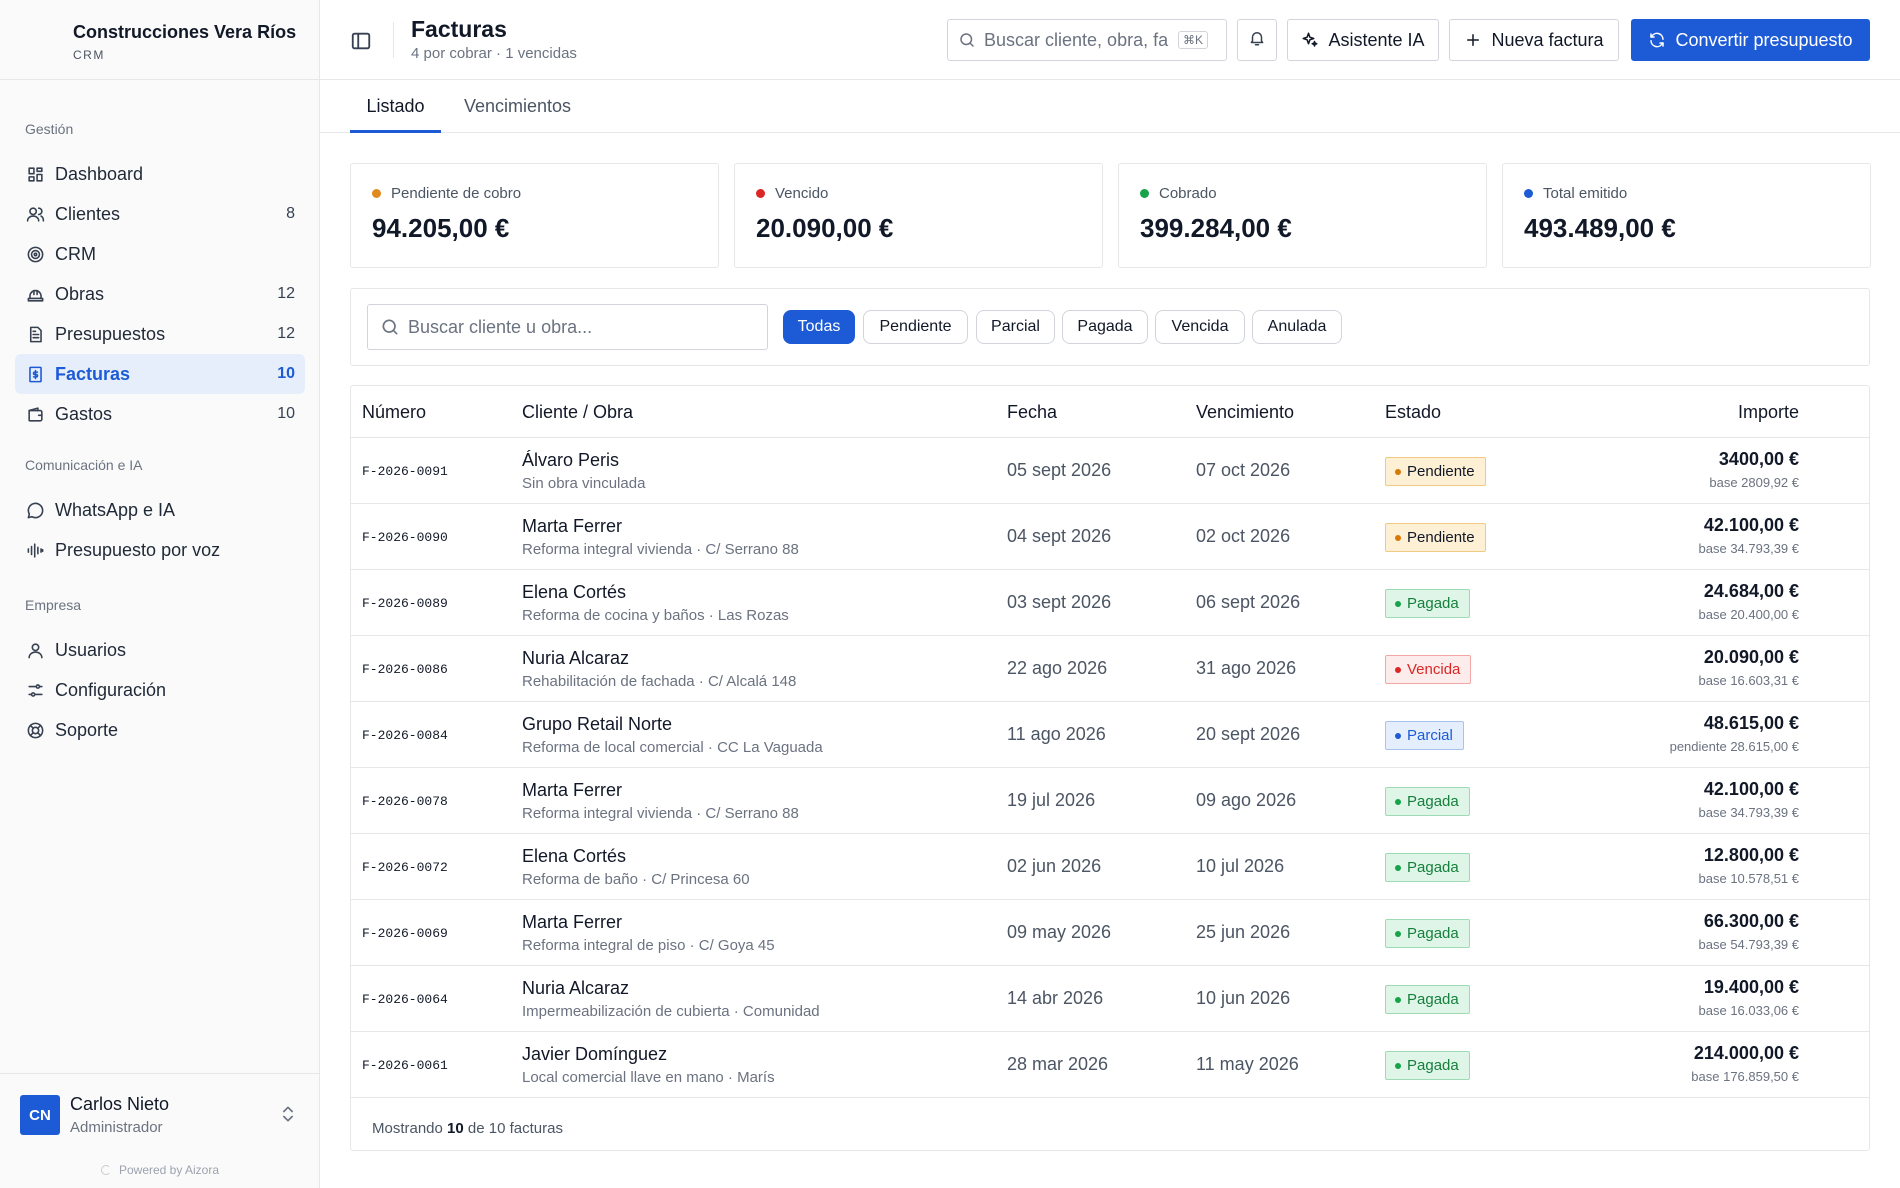 Image resolution: width=1900 pixels, height=1188 pixels. I want to click on column-header-importe: Importe, so click(1768, 412).